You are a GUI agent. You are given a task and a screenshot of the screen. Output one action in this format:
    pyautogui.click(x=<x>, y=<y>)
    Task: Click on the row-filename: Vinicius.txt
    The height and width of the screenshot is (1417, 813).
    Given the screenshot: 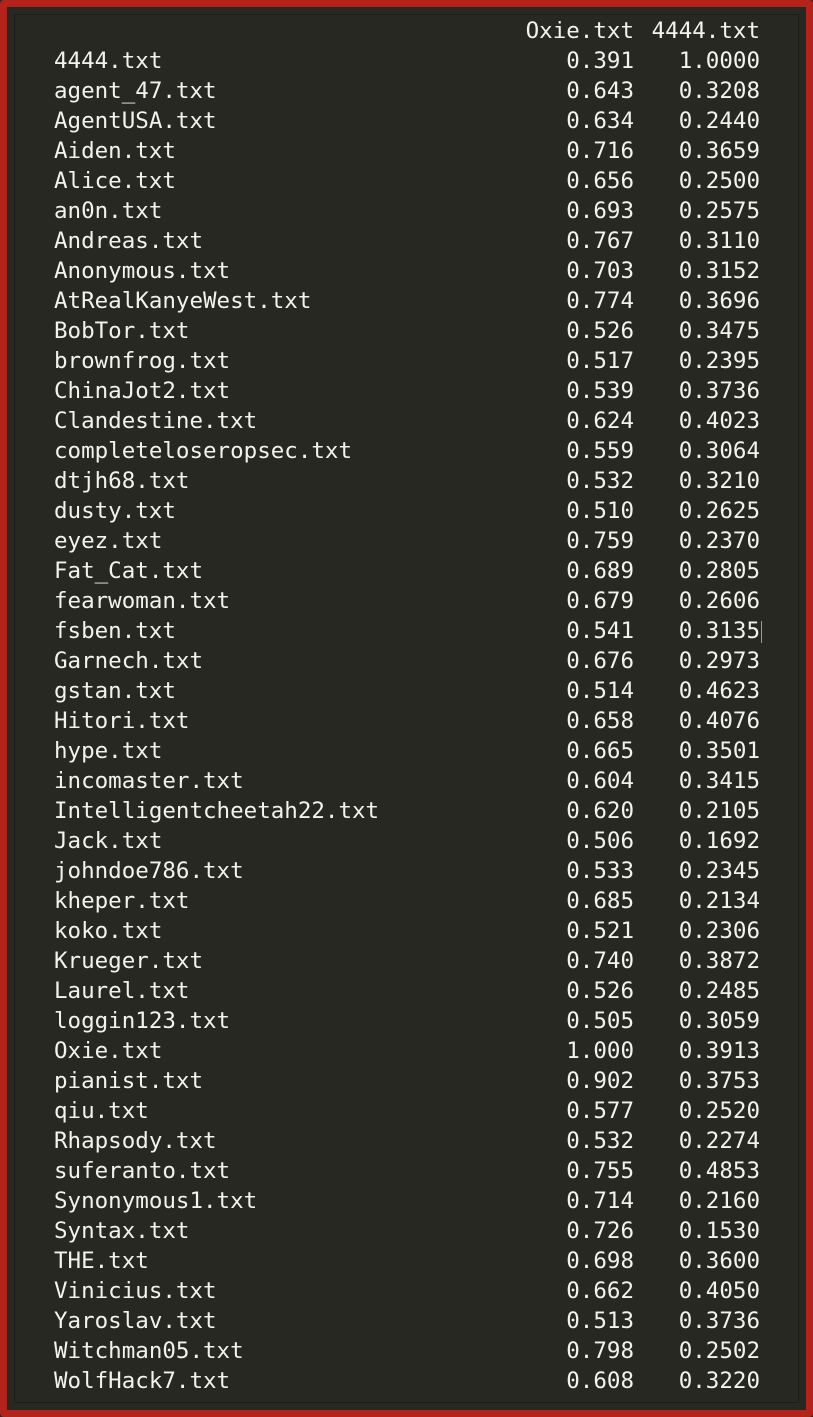 What is the action you would take?
    pyautogui.click(x=135, y=1291)
    